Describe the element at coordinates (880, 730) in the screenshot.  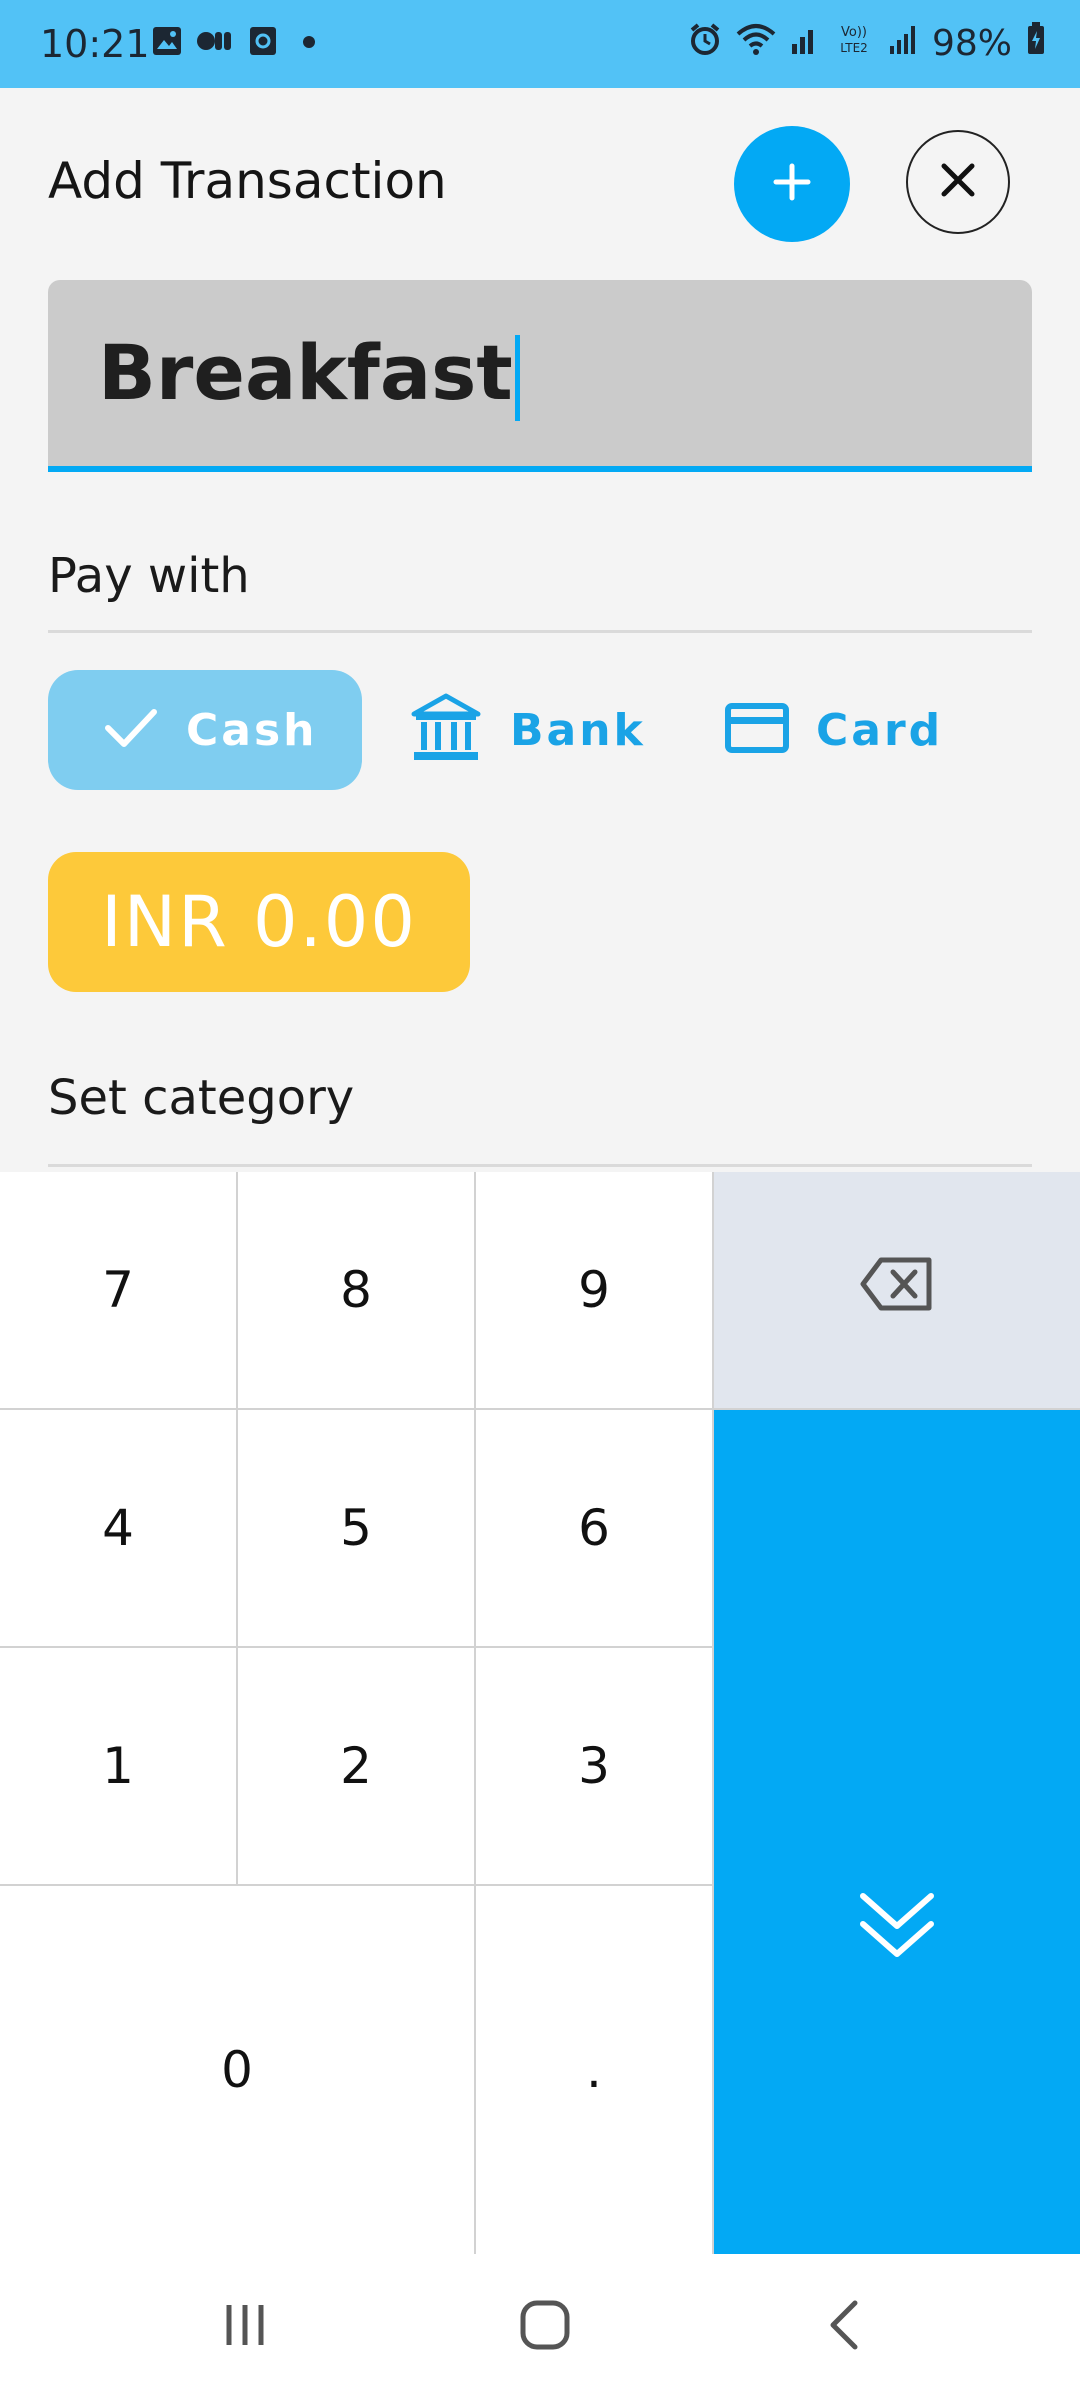
I see `payment-option-label: Card` at that location.